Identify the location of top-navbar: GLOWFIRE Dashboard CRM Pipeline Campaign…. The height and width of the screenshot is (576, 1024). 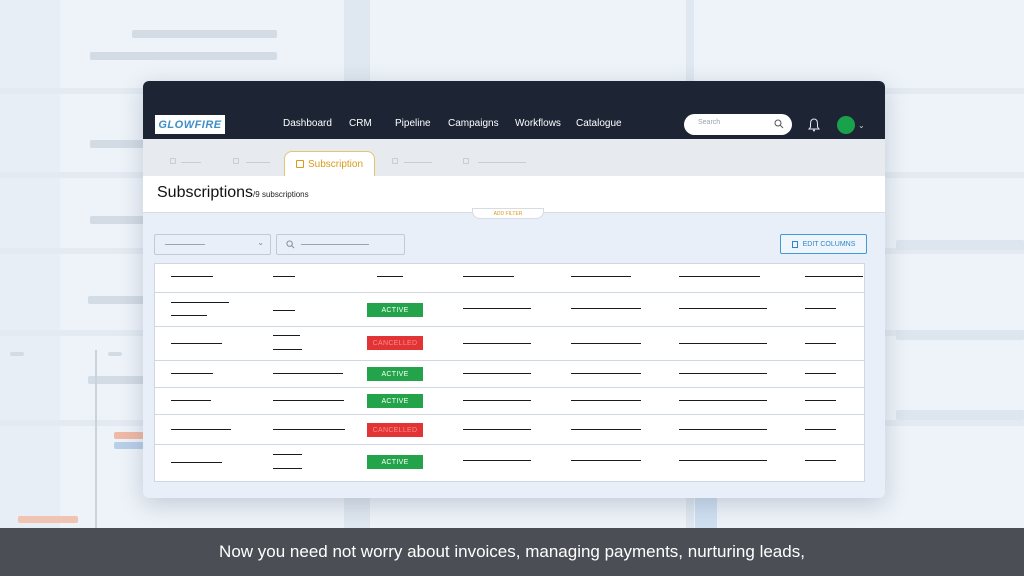
(514, 110).